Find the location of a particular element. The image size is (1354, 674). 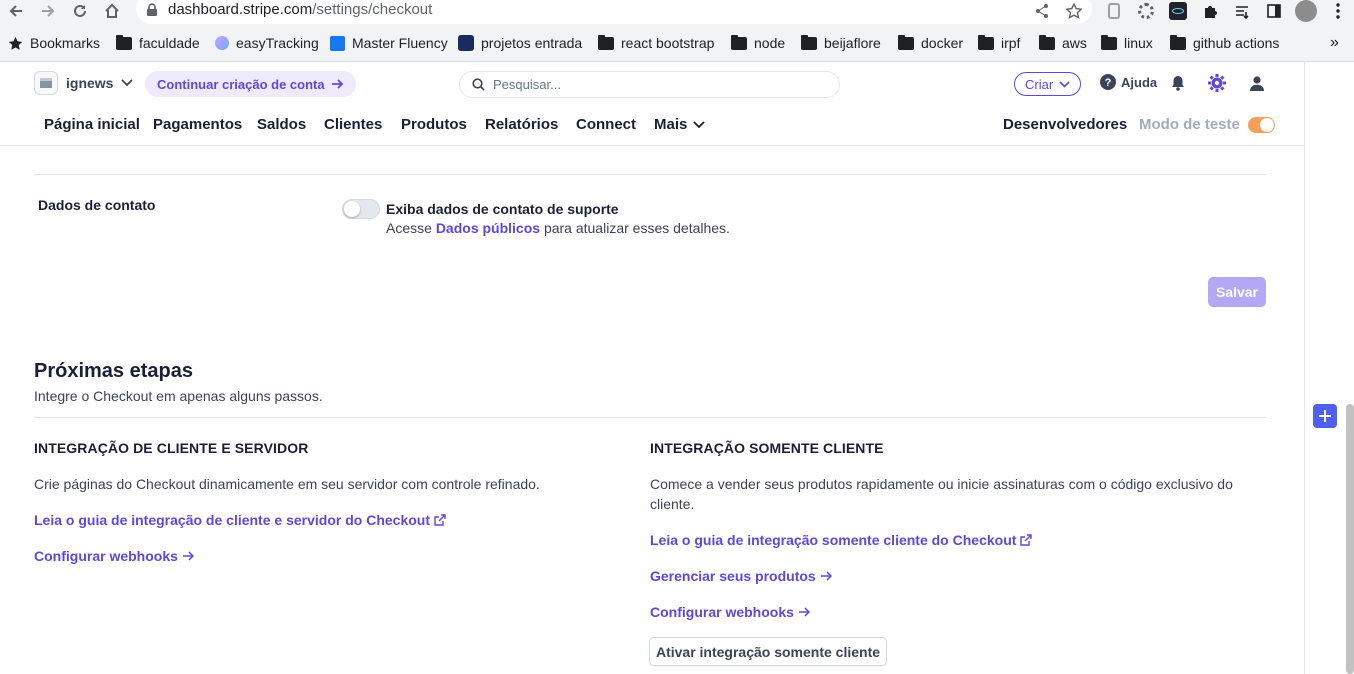

bookmark-item: node is located at coordinates (758, 43).